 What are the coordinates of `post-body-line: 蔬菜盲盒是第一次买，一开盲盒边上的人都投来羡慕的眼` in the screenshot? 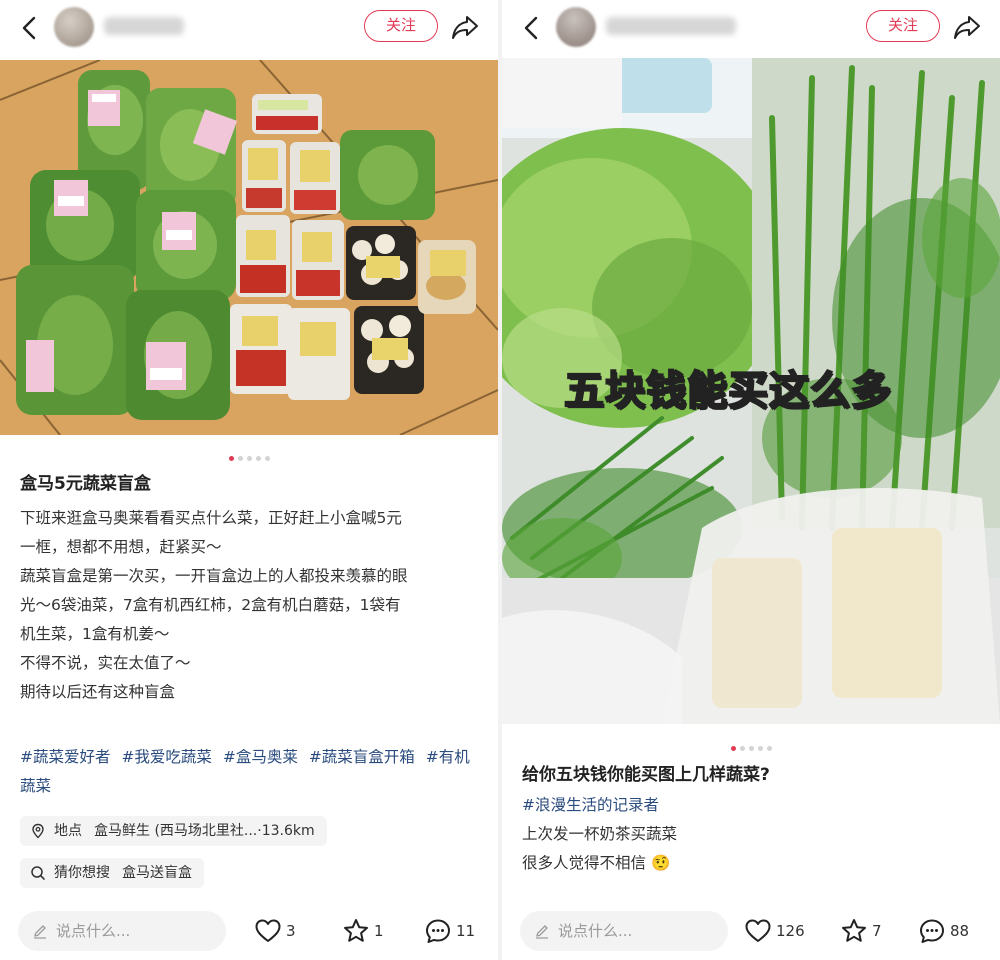 It's located at (214, 576).